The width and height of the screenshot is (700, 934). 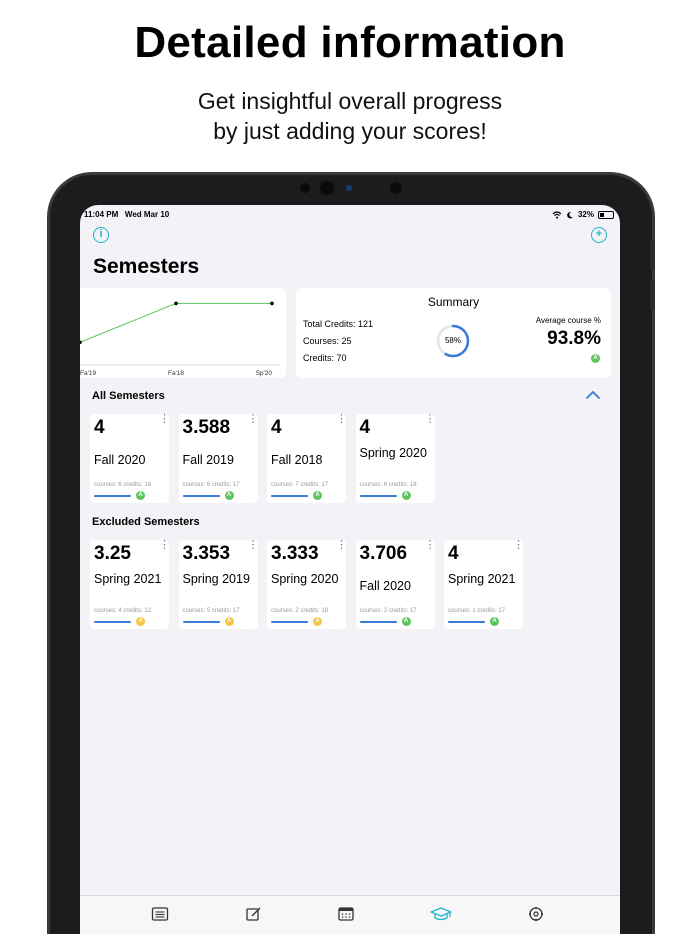 I want to click on semester-card: 4 ⋮ Fall 2020 courses: 6 credits: 18 A, so click(x=130, y=458).